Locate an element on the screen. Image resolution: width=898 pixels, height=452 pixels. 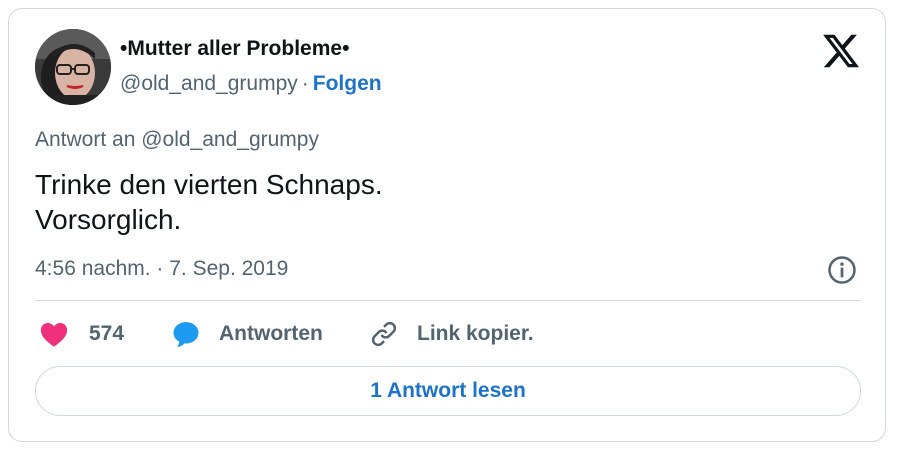
reply-label: Antworten is located at coordinates (271, 333).